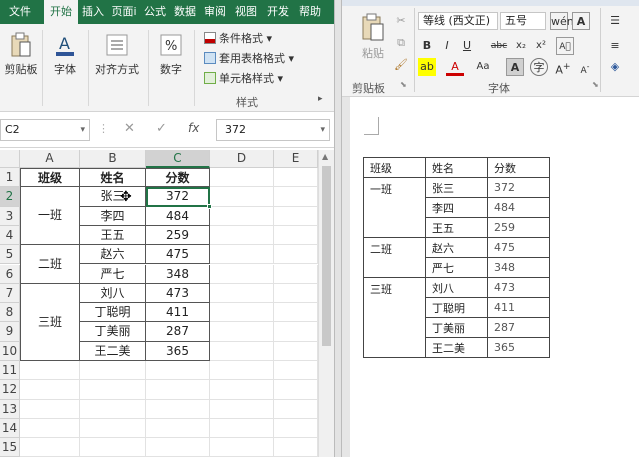 The height and width of the screenshot is (457, 639). Describe the element at coordinates (456, 267) in the screenshot. I see `name-cell: 严七` at that location.